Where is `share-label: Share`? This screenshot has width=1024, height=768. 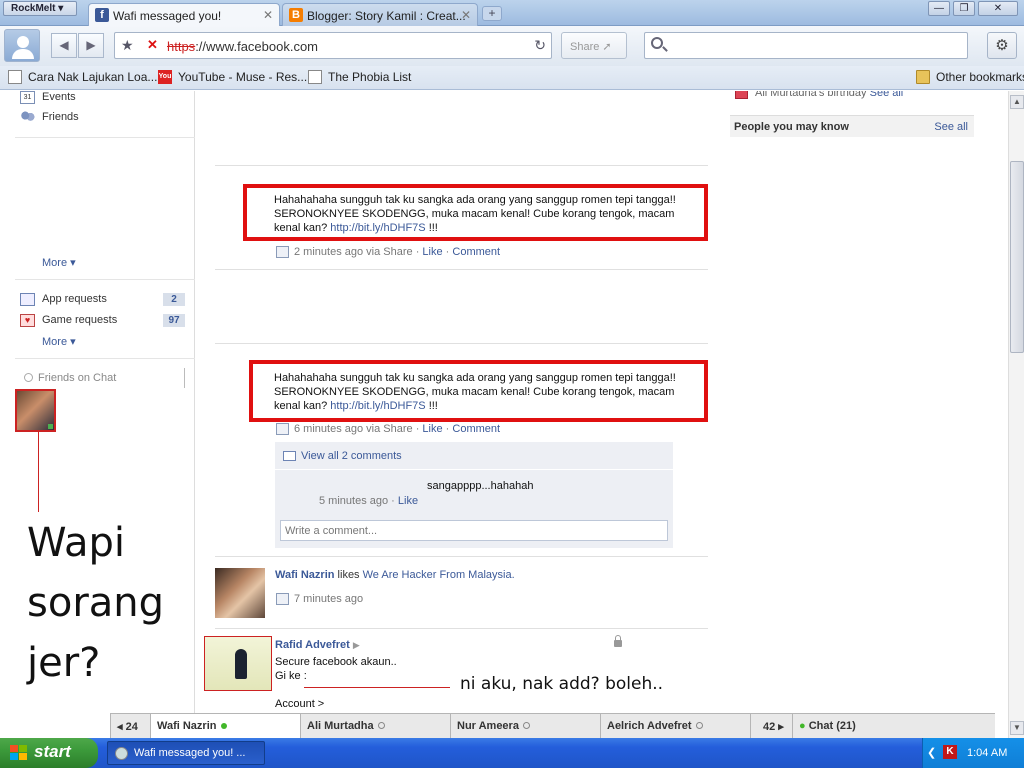 share-label: Share is located at coordinates (585, 47).